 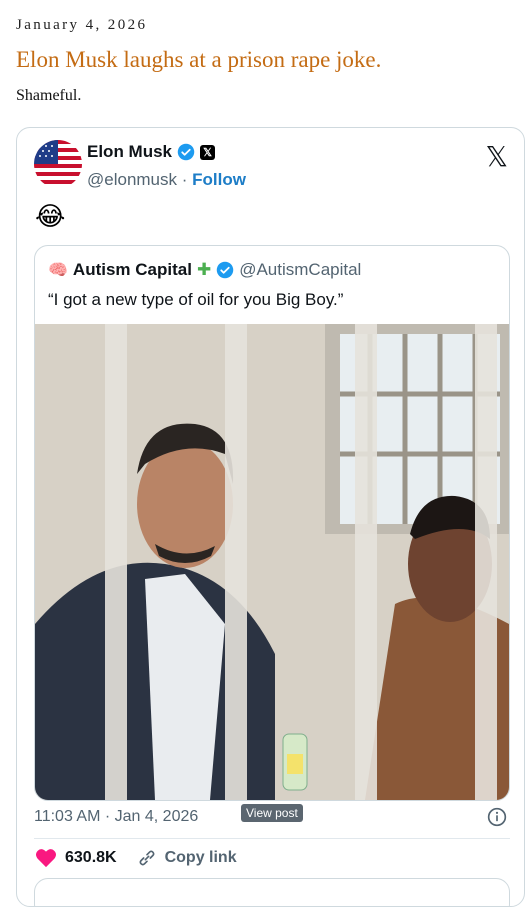 What do you see at coordinates (208, 152) in the screenshot?
I see `x-badge-icon: 𝕏` at bounding box center [208, 152].